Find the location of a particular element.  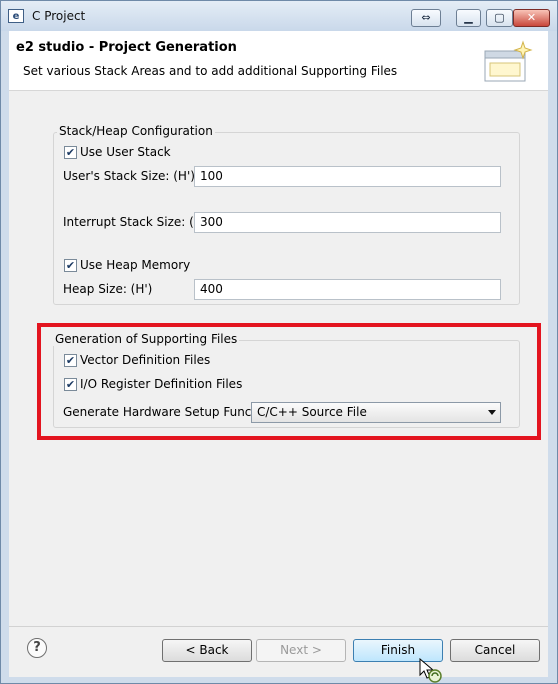

use-heap-memory-label: Use Heap Memory is located at coordinates (135, 265).